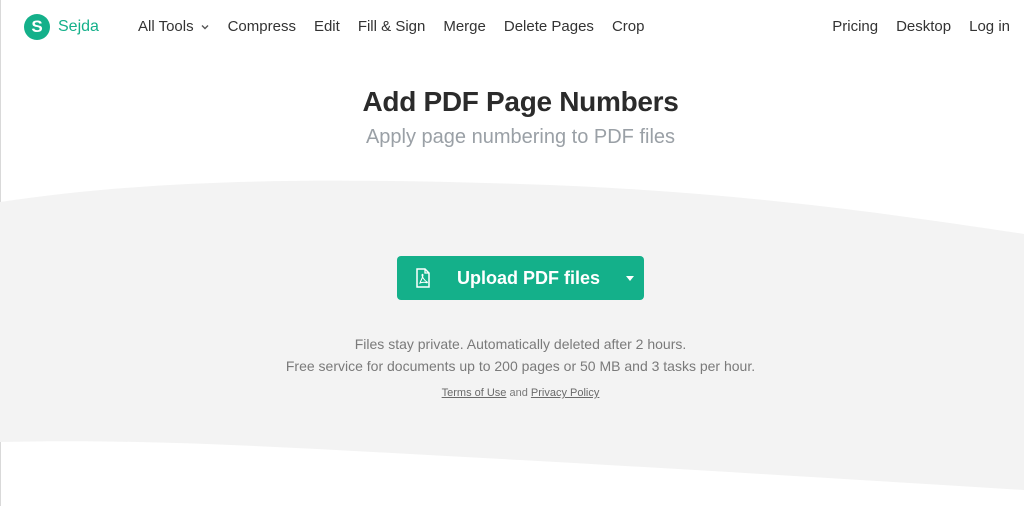 The height and width of the screenshot is (506, 1024). I want to click on upload-options-caret-icon, so click(630, 278).